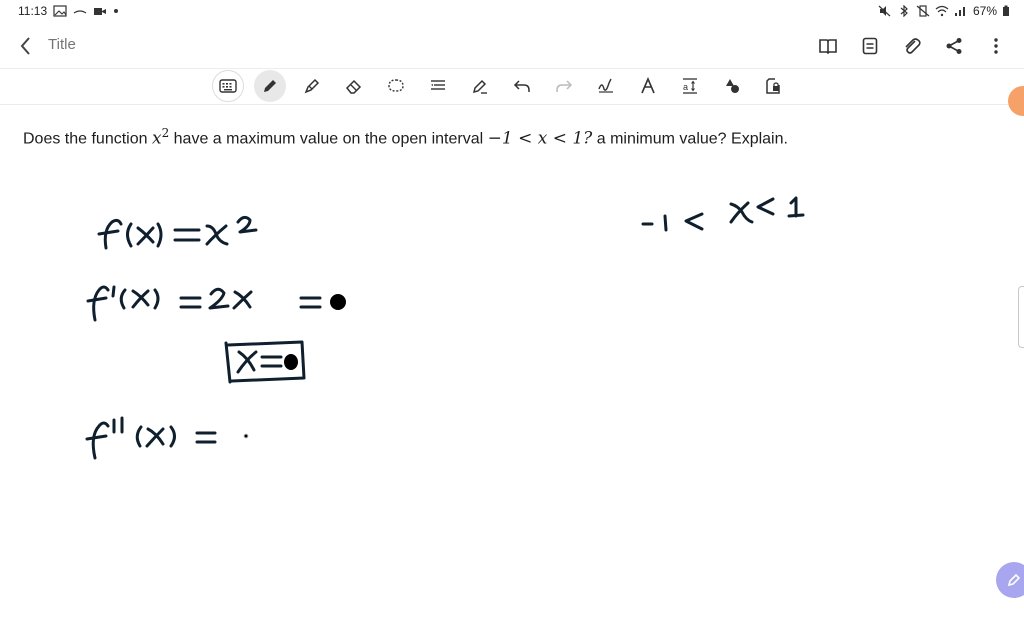 The height and width of the screenshot is (640, 1024). I want to click on status-right: 67%, so click(944, 11).